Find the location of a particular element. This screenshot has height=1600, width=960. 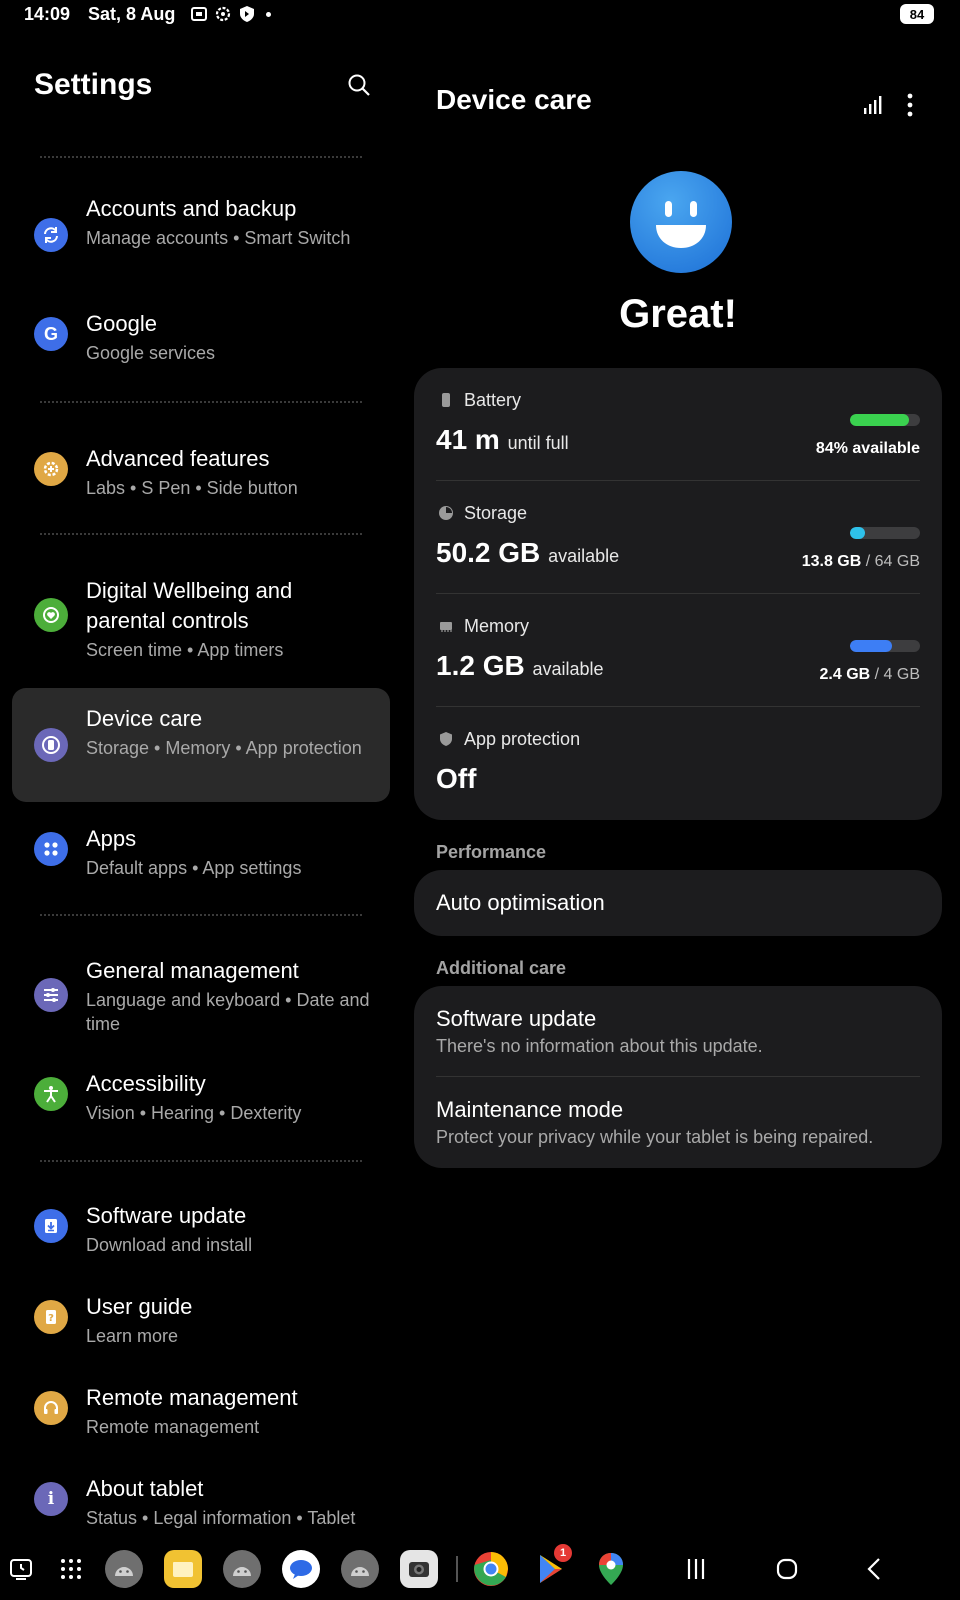

memory-bar is located at coordinates (885, 646).